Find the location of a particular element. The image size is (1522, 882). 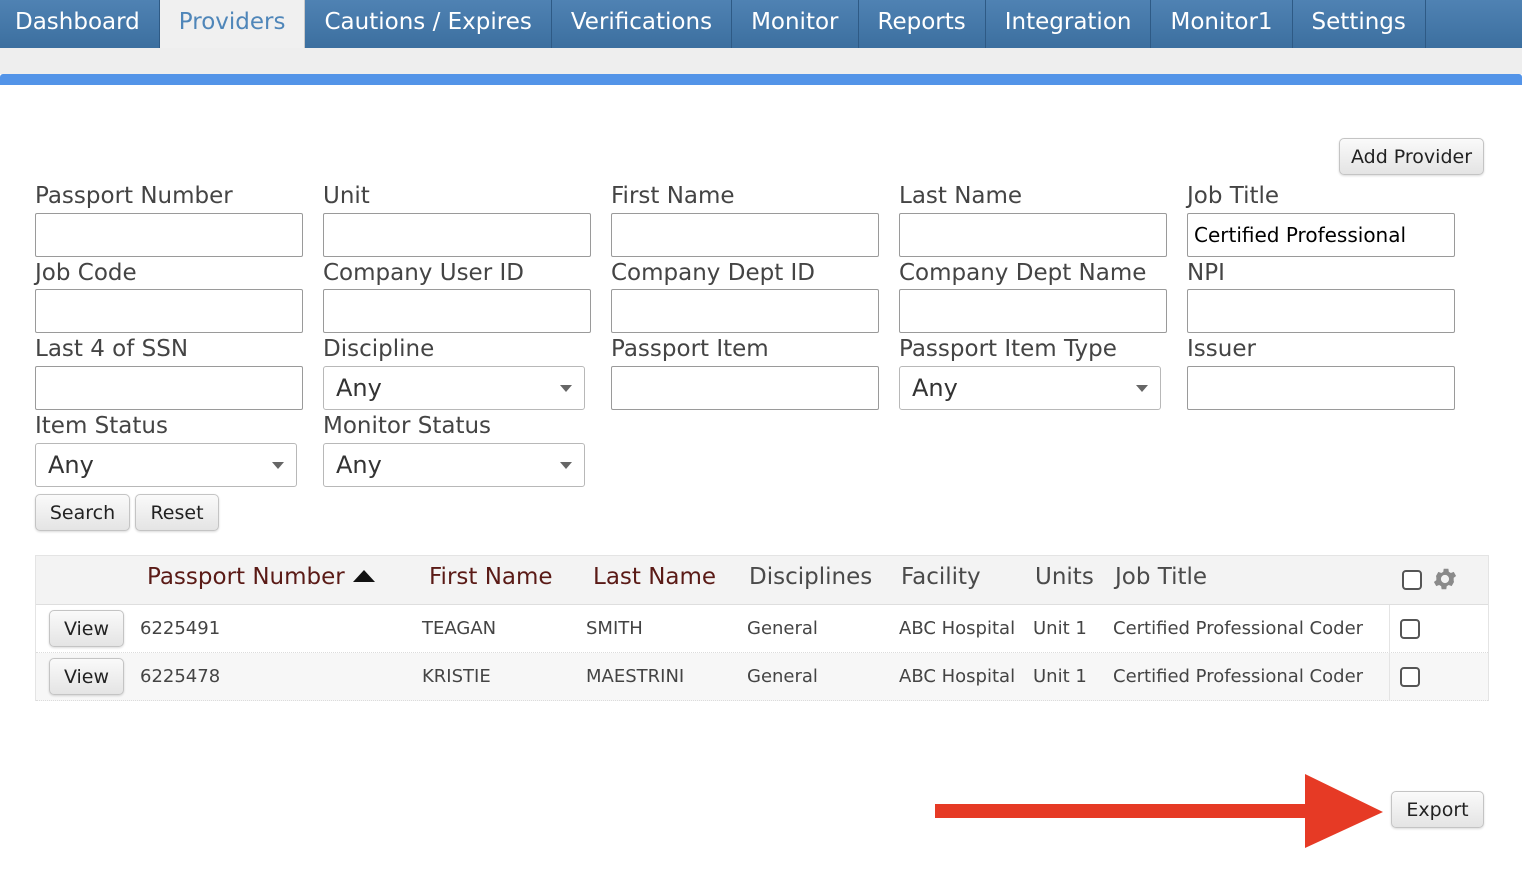

job-code-label: Job Code is located at coordinates (86, 273).